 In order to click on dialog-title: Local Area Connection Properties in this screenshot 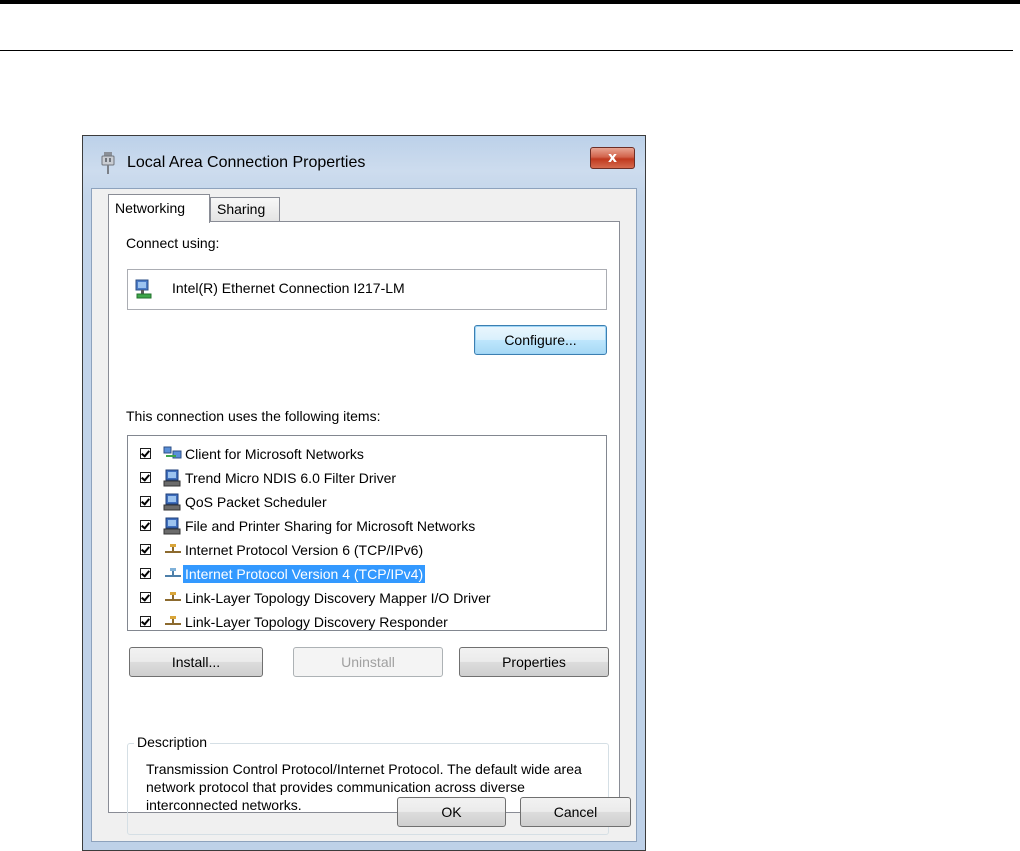, I will do `click(246, 162)`.